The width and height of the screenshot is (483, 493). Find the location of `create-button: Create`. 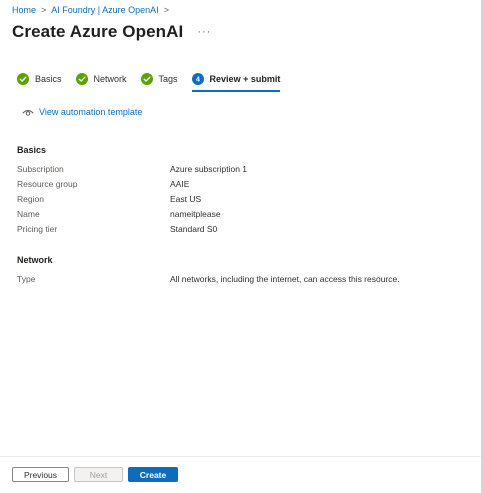

create-button: Create is located at coordinates (153, 474).